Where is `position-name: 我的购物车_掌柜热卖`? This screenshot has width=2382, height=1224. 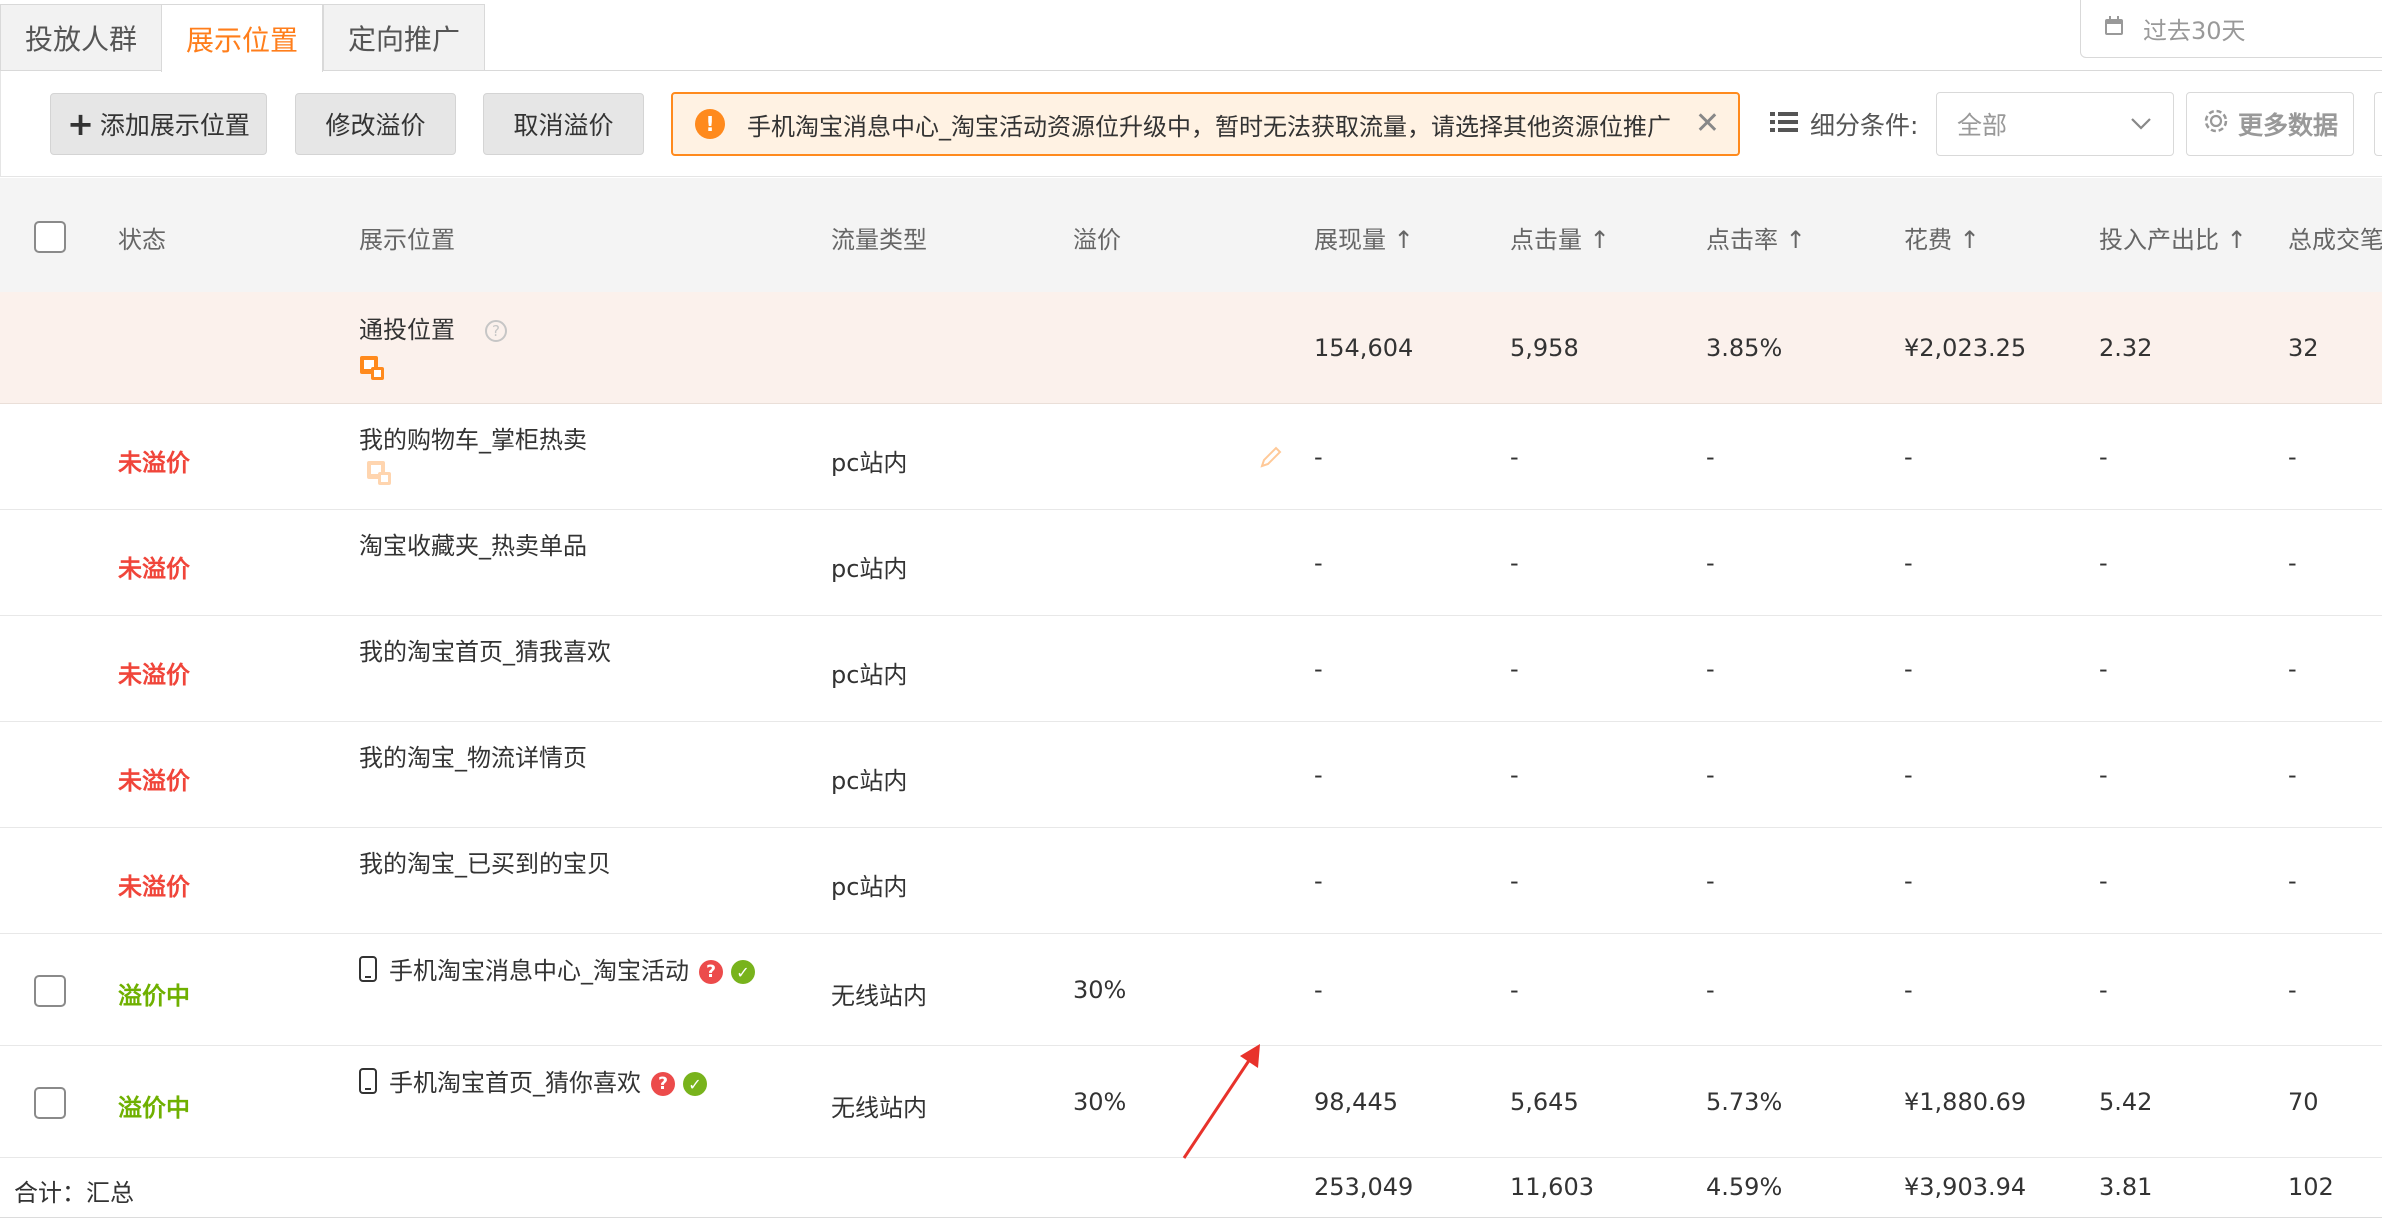 position-name: 我的购物车_掌柜热卖 is located at coordinates (473, 440).